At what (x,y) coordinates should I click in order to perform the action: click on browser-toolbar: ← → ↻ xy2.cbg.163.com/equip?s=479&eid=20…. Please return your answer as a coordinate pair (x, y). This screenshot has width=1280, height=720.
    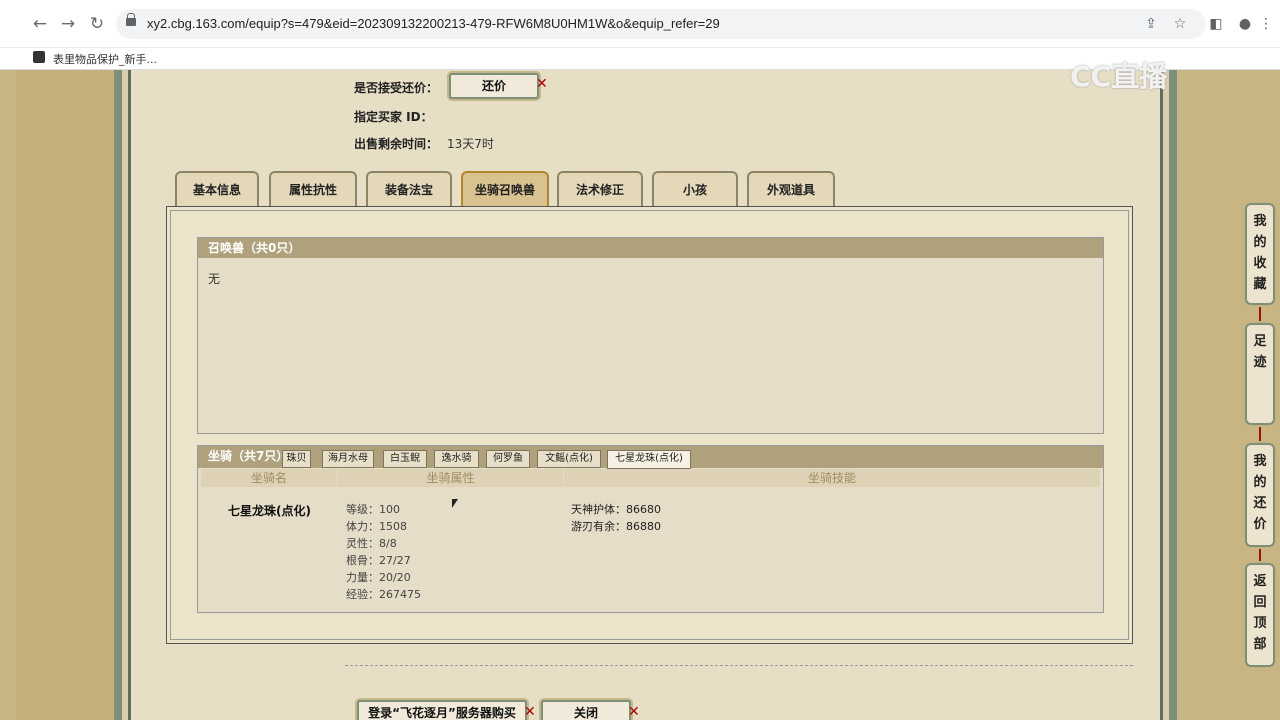
    Looking at the image, I should click on (640, 24).